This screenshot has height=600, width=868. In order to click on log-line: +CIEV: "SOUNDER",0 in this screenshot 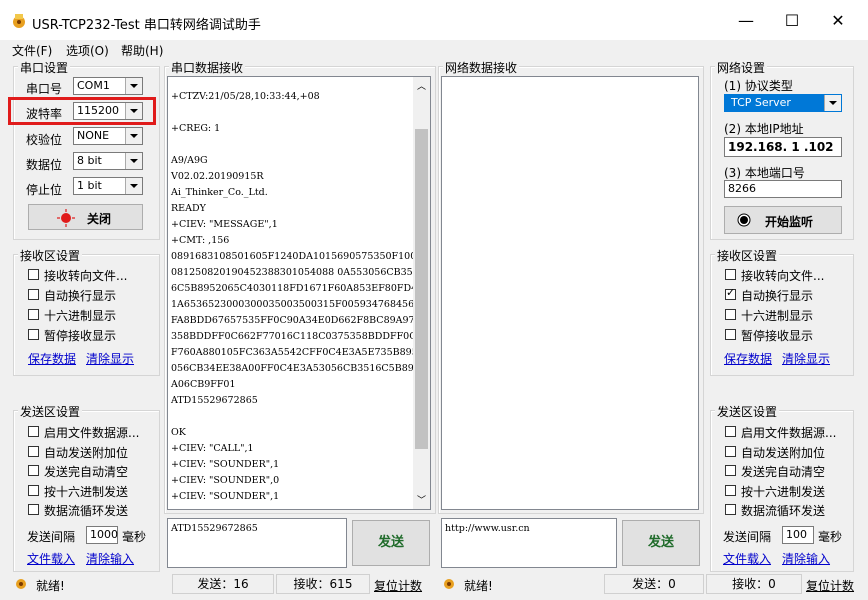, I will do `click(225, 480)`.